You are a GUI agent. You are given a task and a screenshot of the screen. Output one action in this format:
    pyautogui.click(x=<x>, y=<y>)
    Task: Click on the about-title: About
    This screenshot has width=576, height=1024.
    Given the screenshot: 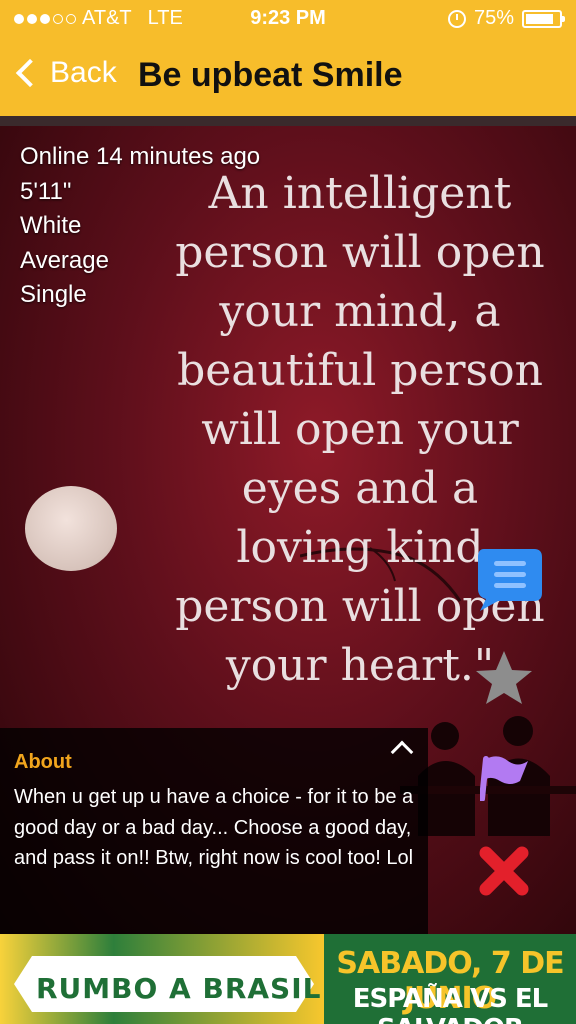 What is the action you would take?
    pyautogui.click(x=43, y=762)
    